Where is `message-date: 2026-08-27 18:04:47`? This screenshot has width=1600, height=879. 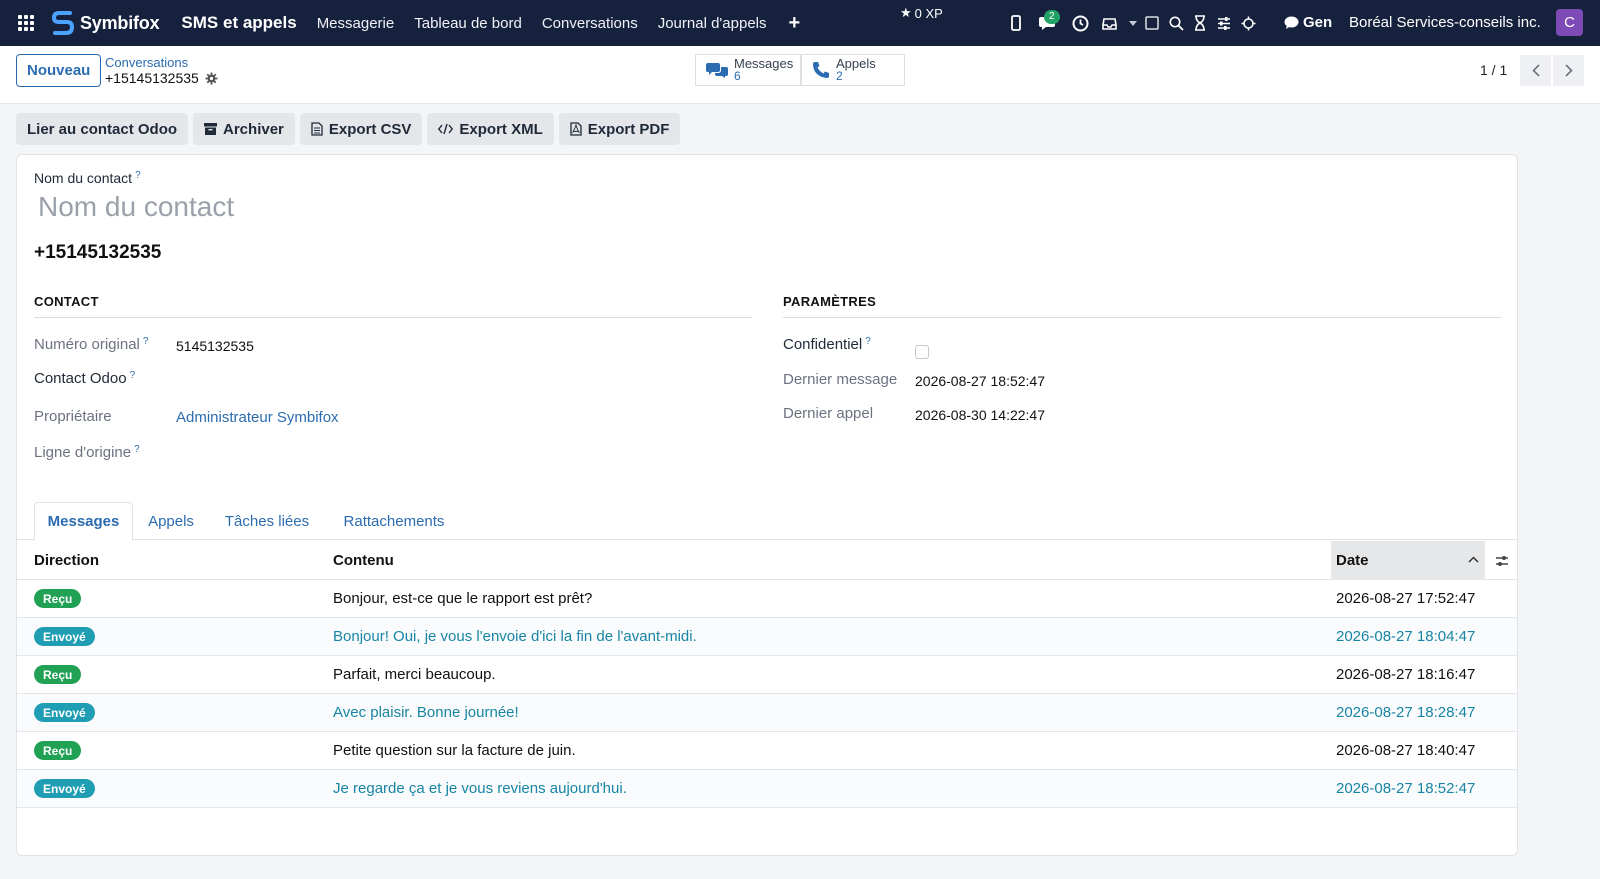
message-date: 2026-08-27 18:04:47 is located at coordinates (1406, 636).